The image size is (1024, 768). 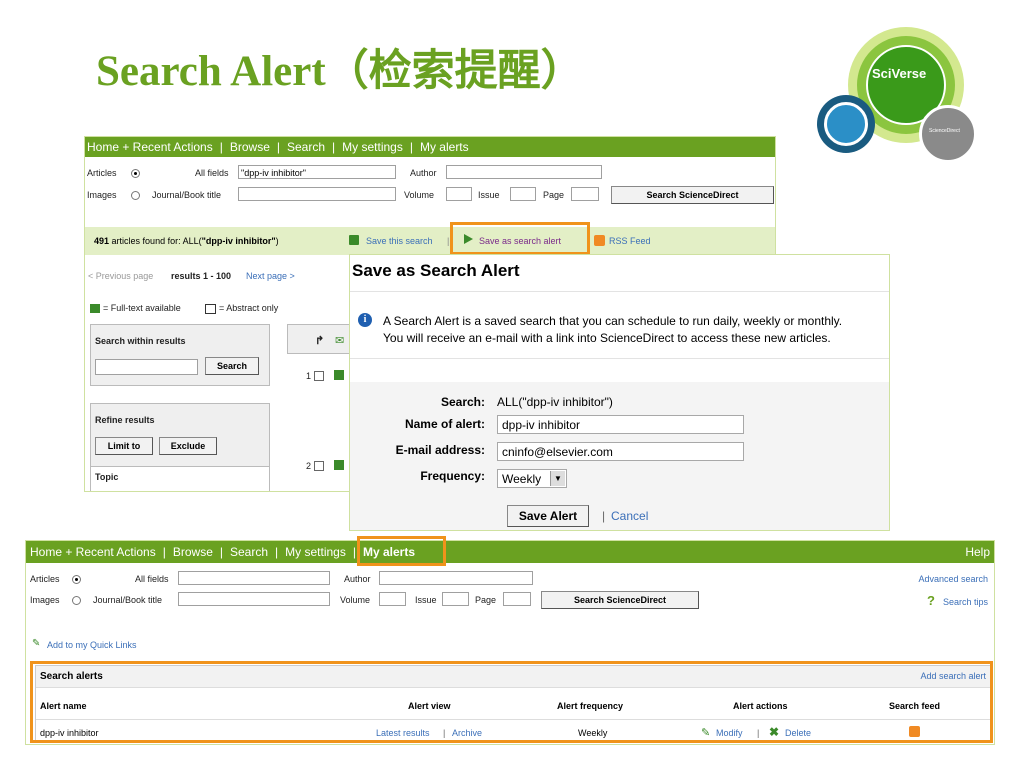 What do you see at coordinates (107, 477) in the screenshot?
I see `topic-label: Topic` at bounding box center [107, 477].